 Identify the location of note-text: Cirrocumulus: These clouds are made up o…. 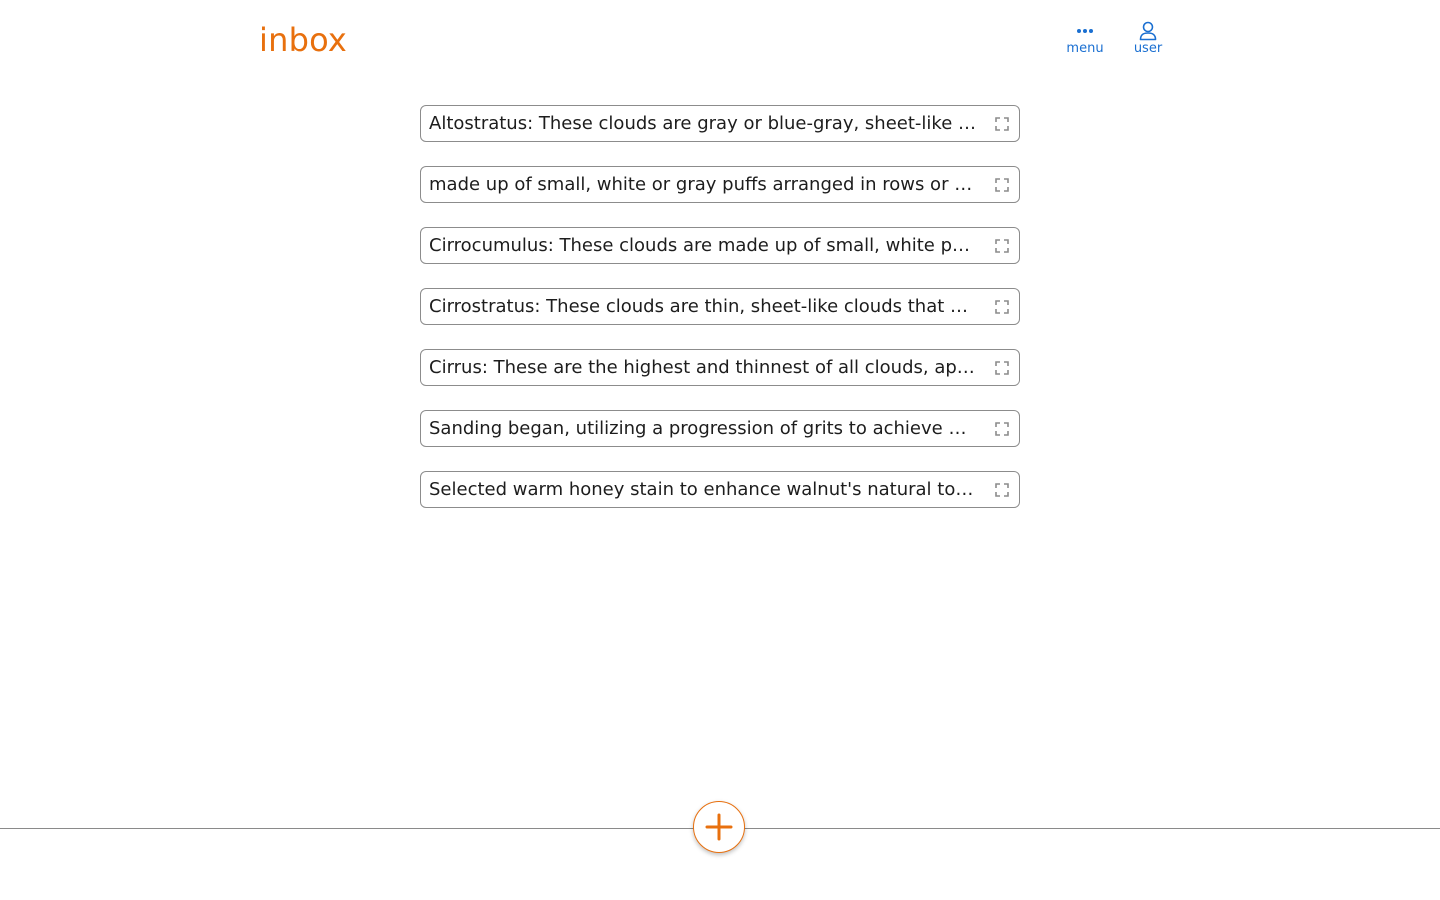
(703, 245).